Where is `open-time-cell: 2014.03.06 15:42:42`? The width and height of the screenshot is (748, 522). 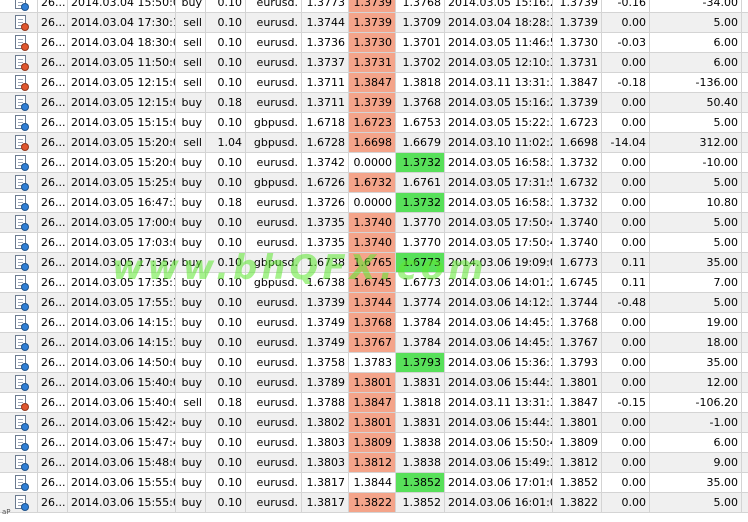
open-time-cell: 2014.03.06 15:42:42 is located at coordinates (122, 423).